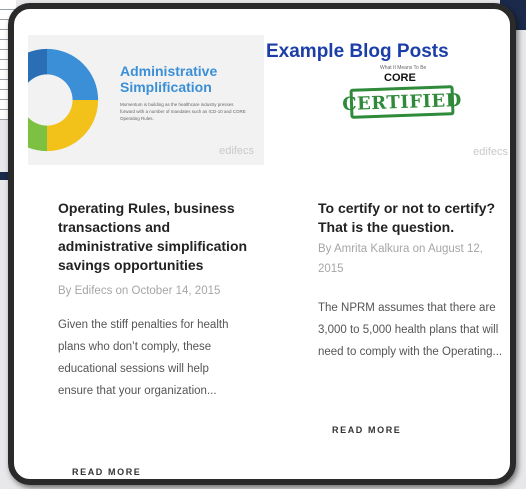  Describe the element at coordinates (63, 100) in the screenshot. I see `puzzle-ring-icon` at that location.